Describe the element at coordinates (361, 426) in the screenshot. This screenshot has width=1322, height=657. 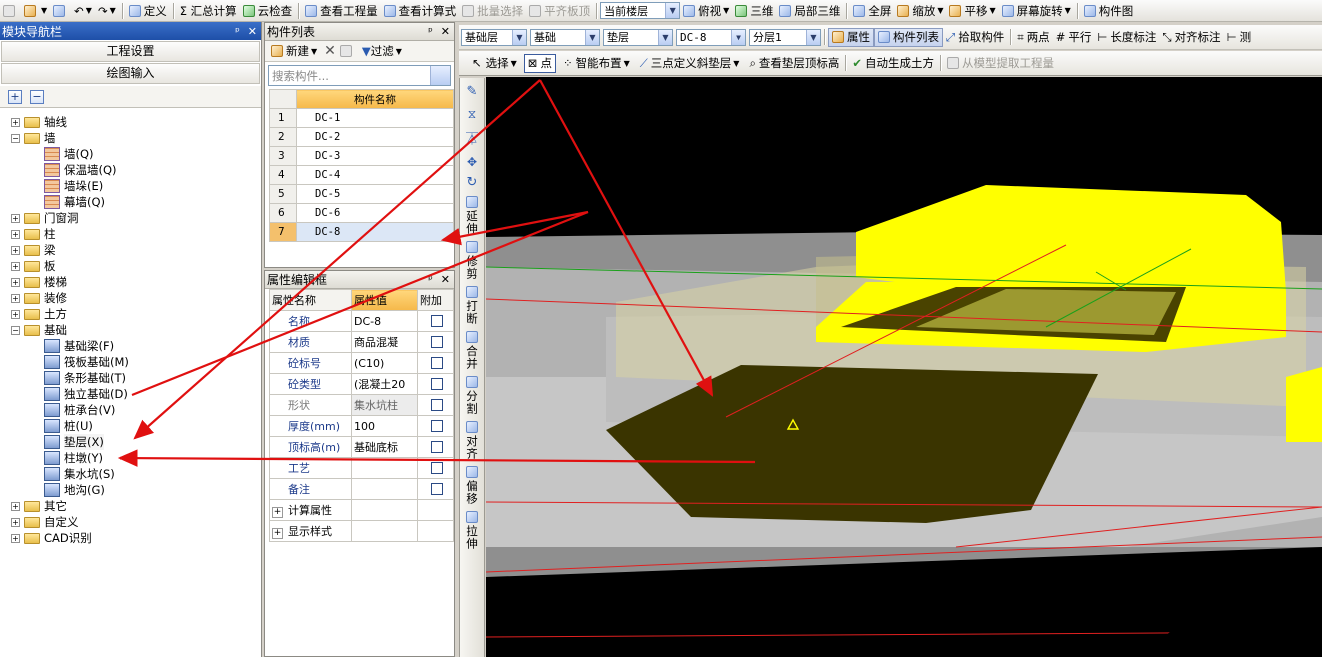
I see `attribute-row: 厚度(mm) 100` at that location.